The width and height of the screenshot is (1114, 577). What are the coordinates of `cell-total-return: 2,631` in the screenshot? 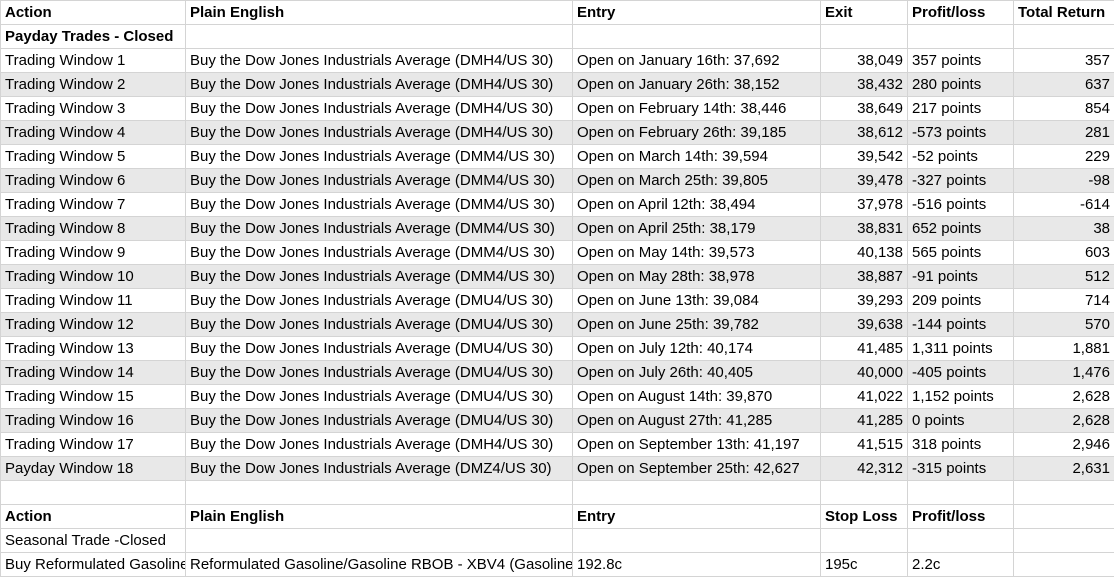 It's located at (1063, 468).